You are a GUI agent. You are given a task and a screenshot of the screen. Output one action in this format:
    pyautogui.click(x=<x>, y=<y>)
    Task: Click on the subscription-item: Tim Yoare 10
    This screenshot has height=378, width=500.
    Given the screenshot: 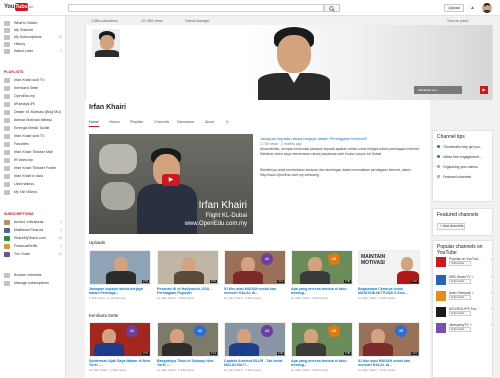 What is the action you would take?
    pyautogui.click(x=33, y=254)
    